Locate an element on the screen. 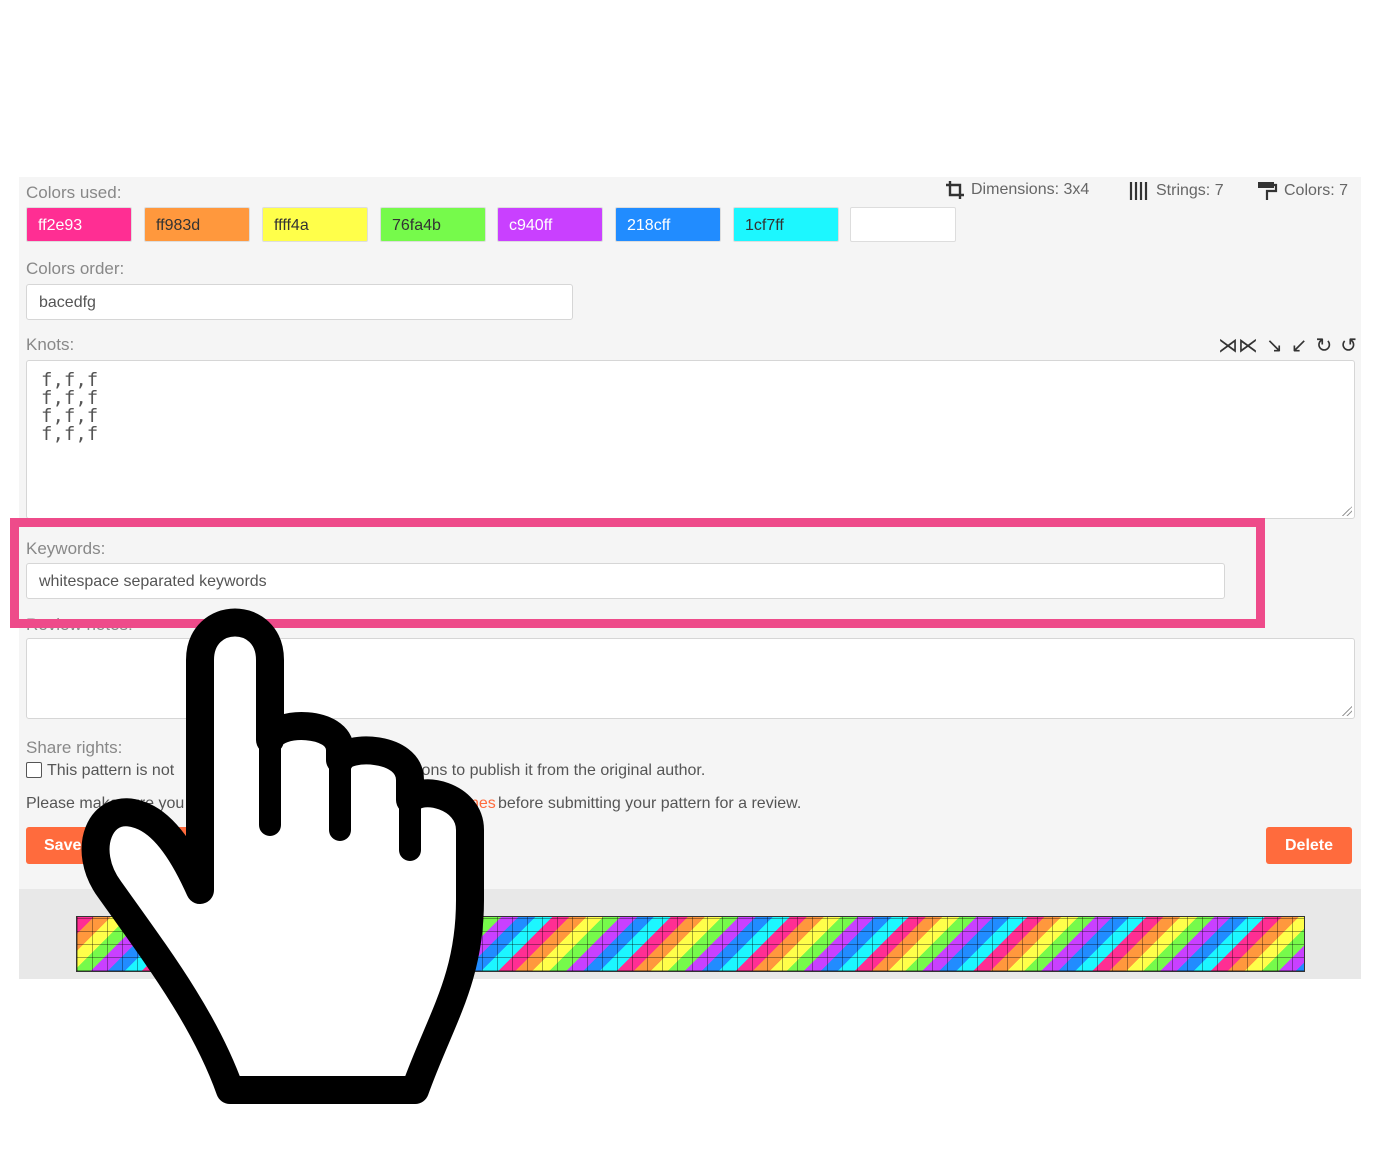  color-swatch-2: ff983d is located at coordinates (197, 224).